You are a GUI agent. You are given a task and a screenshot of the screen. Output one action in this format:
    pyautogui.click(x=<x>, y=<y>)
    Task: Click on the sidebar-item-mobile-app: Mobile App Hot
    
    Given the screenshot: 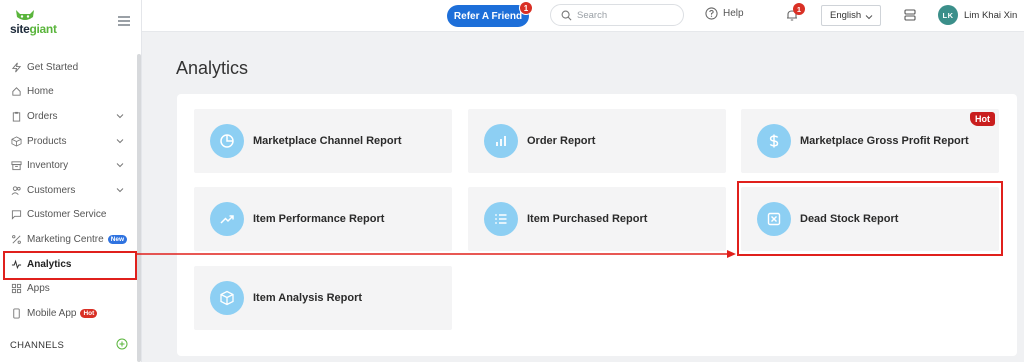 What is the action you would take?
    pyautogui.click(x=68, y=313)
    